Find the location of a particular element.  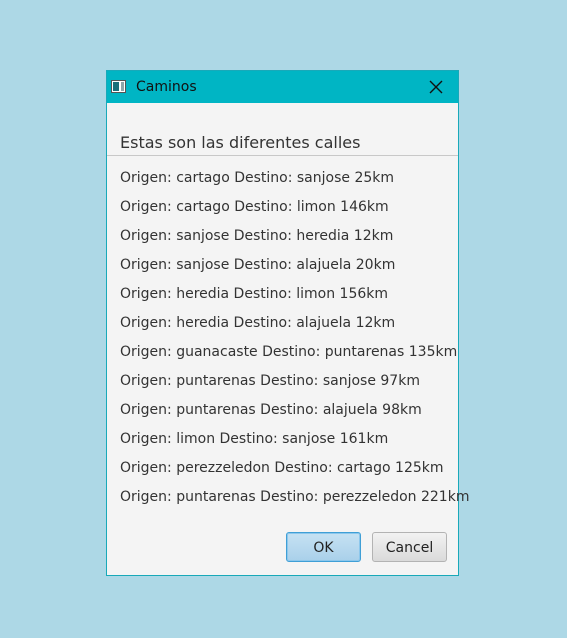

window-title: Caminos is located at coordinates (166, 87).